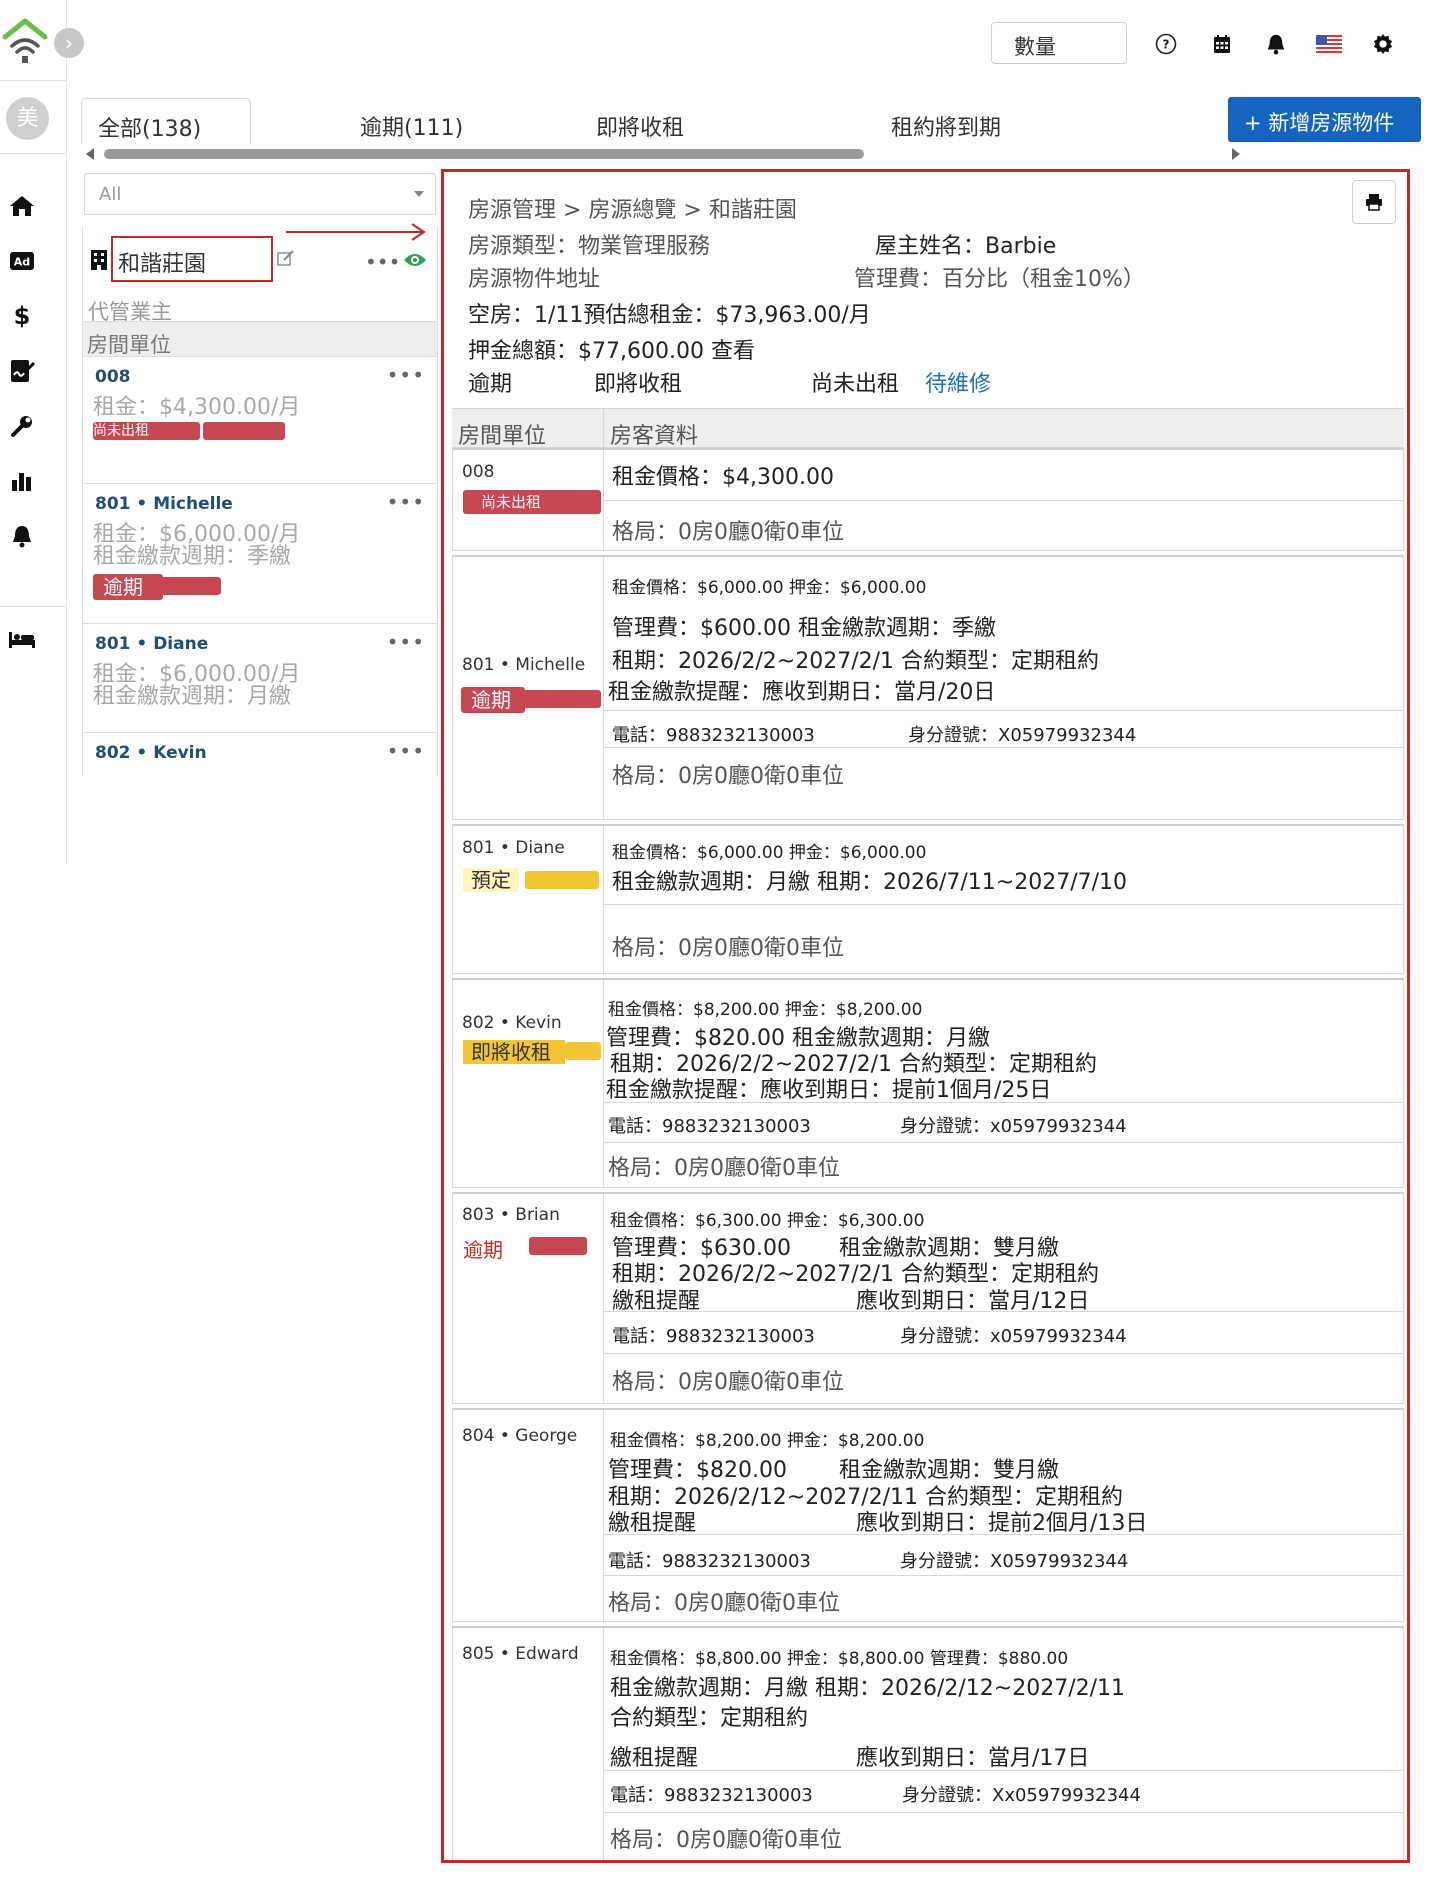 Image resolution: width=1432 pixels, height=1904 pixels. I want to click on wrench-icon, so click(22, 426).